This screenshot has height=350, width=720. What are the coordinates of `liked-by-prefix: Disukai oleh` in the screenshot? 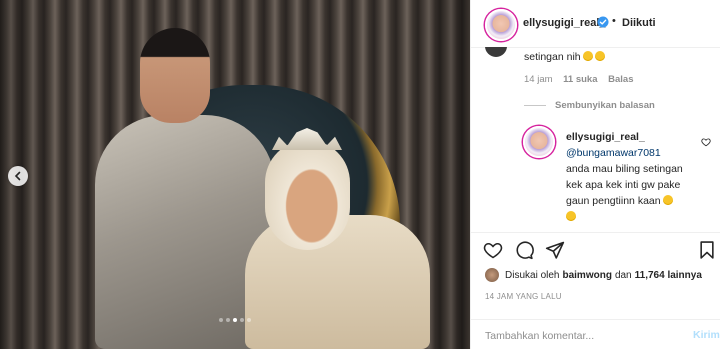 It's located at (532, 275).